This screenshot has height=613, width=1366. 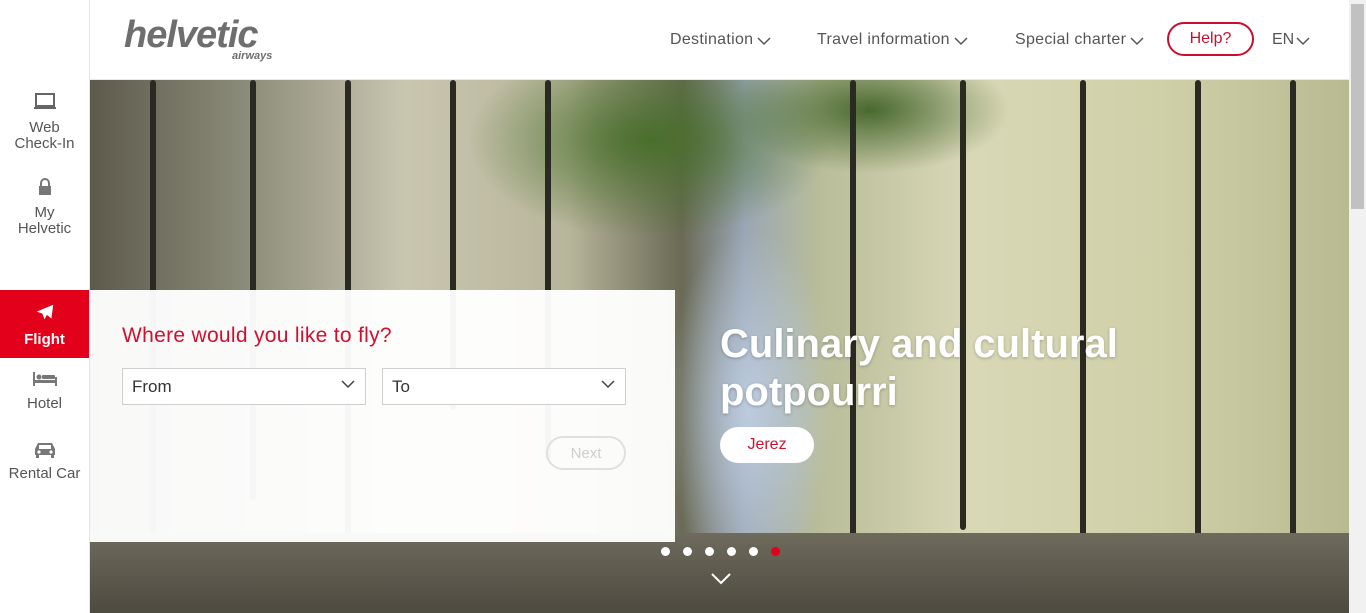 I want to click on to-select: To, so click(x=504, y=386).